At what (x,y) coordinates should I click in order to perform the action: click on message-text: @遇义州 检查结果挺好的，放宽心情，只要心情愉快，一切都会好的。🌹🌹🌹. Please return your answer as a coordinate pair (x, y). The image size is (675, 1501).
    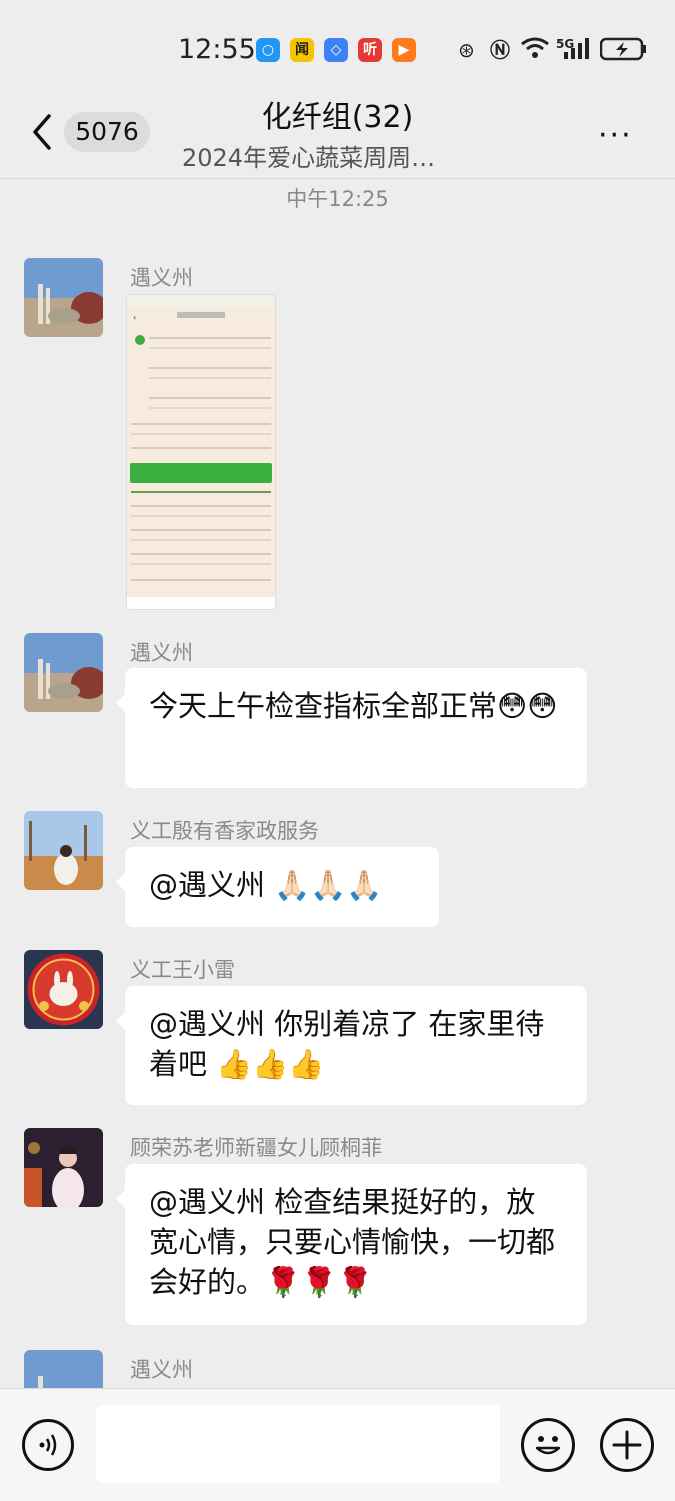
    Looking at the image, I should click on (352, 1242).